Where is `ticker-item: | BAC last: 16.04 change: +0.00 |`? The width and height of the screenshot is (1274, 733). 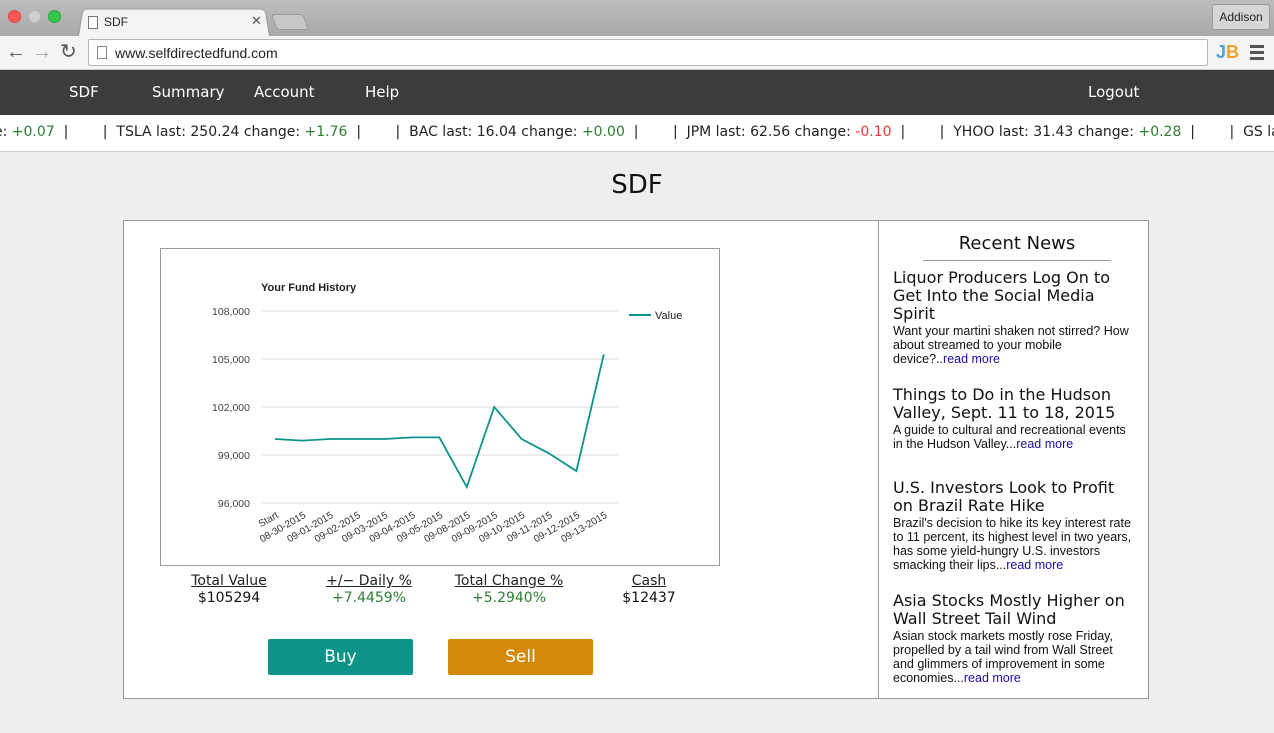 ticker-item: | BAC last: 16.04 change: +0.00 | is located at coordinates (517, 132).